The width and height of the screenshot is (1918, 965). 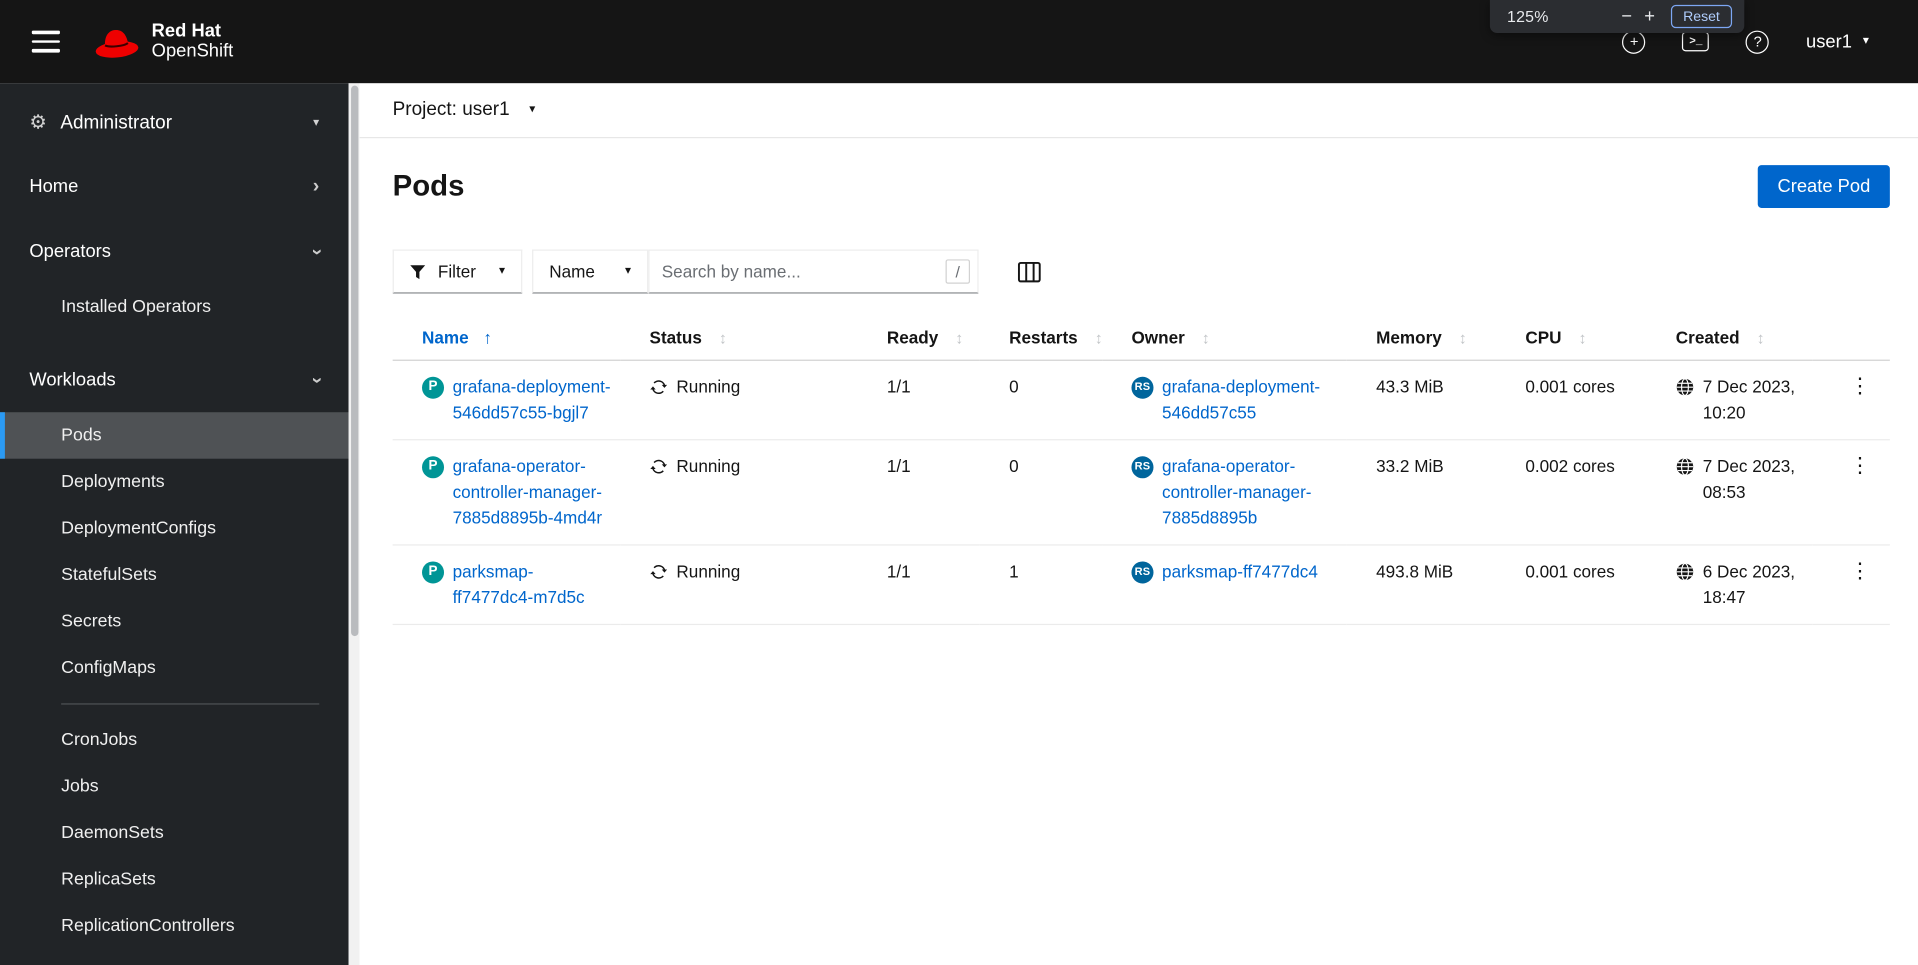 What do you see at coordinates (174, 118) in the screenshot?
I see `perspective-switcher: ⚙ Administrator ▾` at bounding box center [174, 118].